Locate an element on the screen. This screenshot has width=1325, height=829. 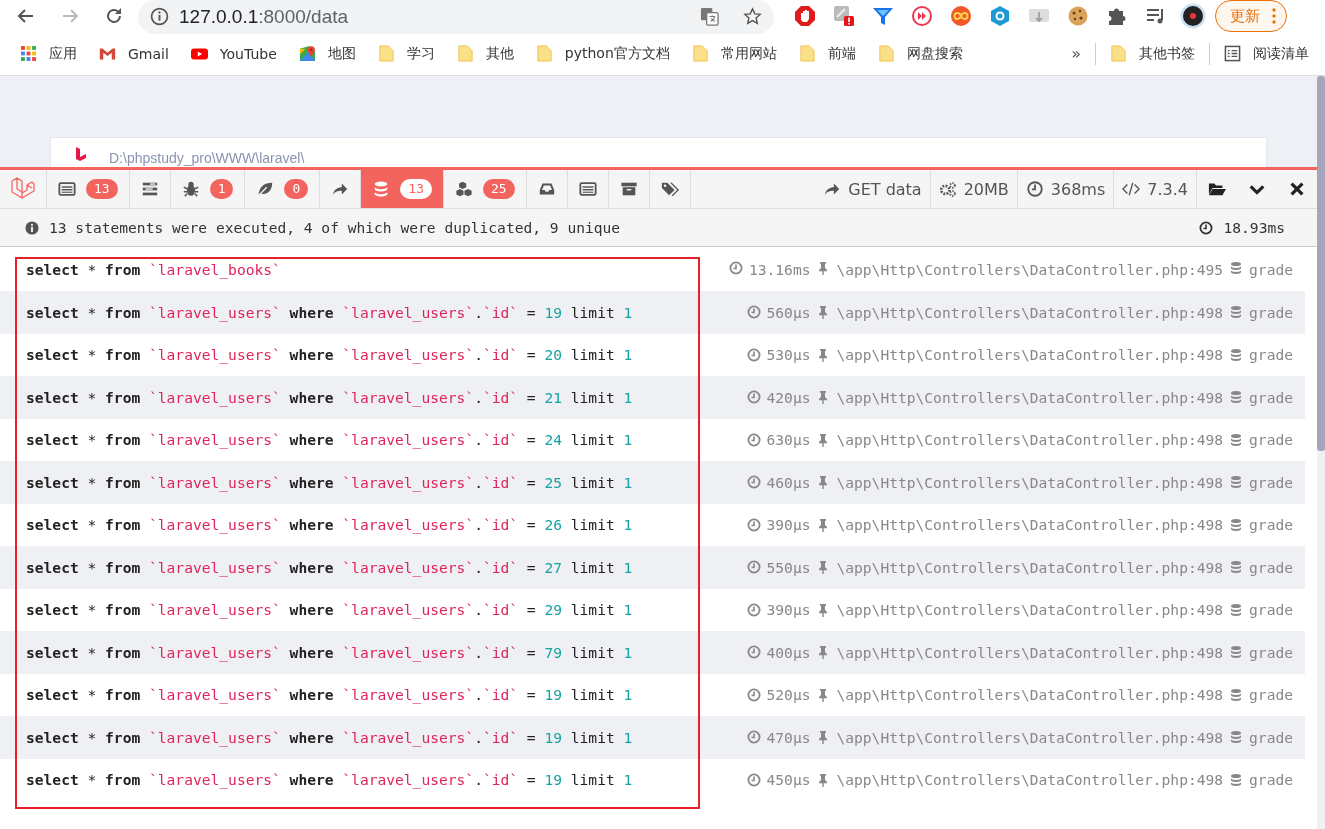
sql-statement: select * from `laravel_users` where `laravel_users`.`id` = 20 limit 1 is located at coordinates (329, 355).